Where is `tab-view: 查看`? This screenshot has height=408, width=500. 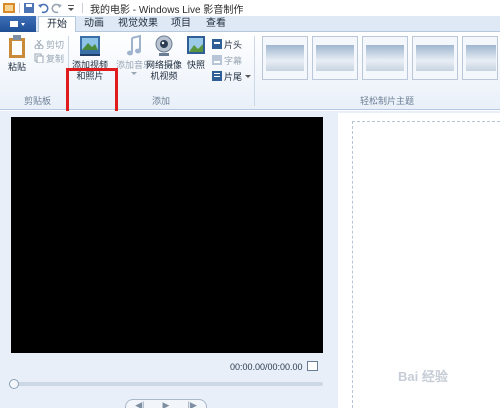
tab-view: 查看 is located at coordinates (216, 24).